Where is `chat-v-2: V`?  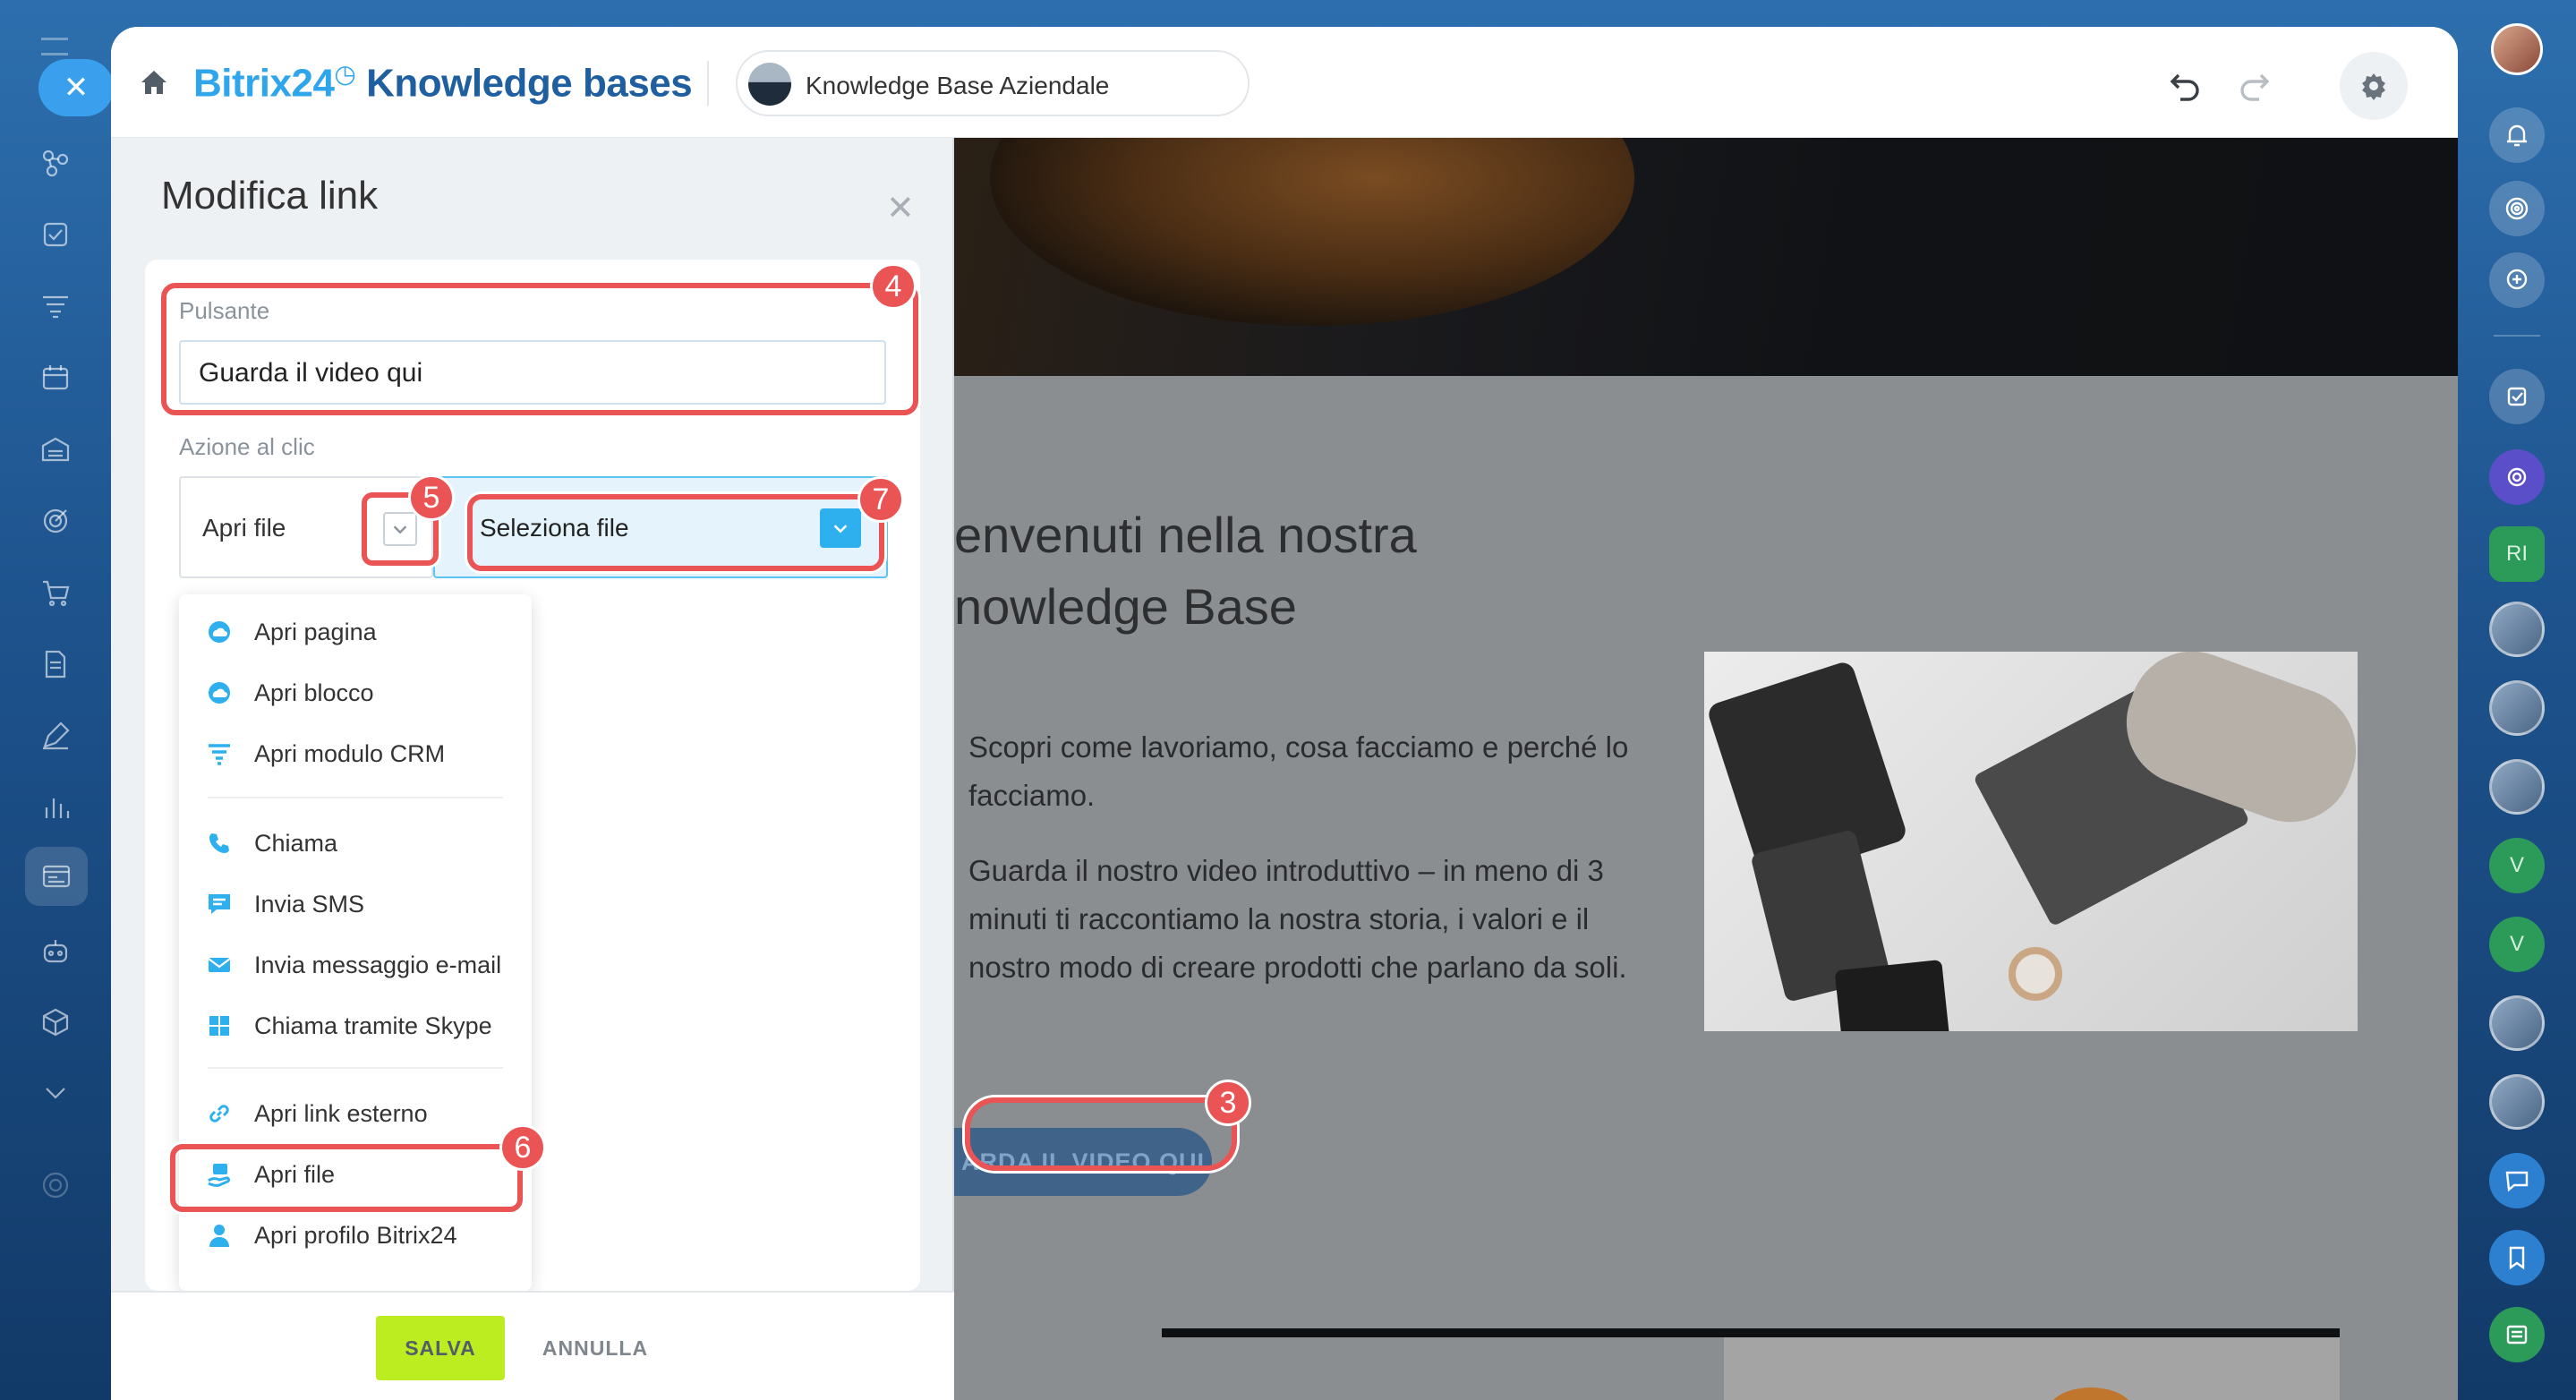 chat-v-2: V is located at coordinates (2517, 944).